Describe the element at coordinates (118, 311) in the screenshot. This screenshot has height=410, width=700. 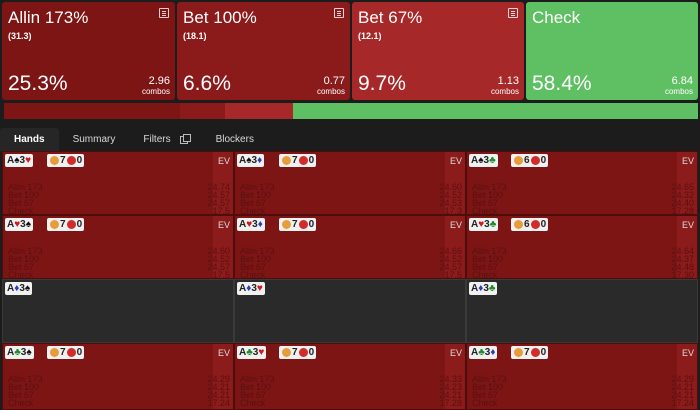
I see `hand-cell: A ♦ 3 ♠` at that location.